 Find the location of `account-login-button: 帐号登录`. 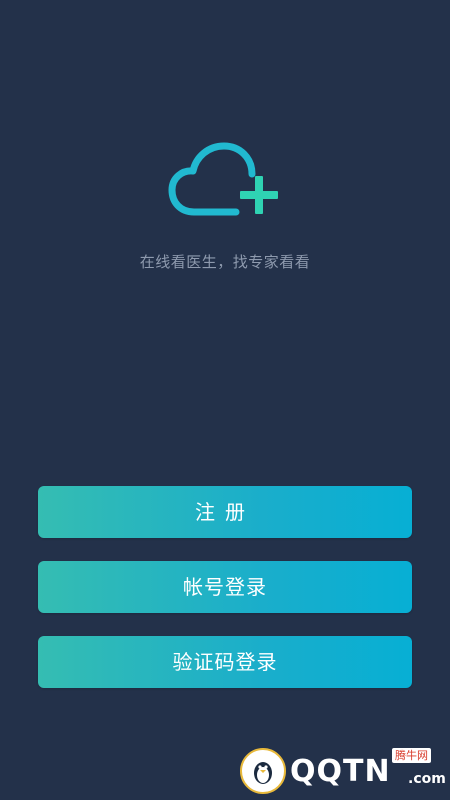

account-login-button: 帐号登录 is located at coordinates (225, 587).